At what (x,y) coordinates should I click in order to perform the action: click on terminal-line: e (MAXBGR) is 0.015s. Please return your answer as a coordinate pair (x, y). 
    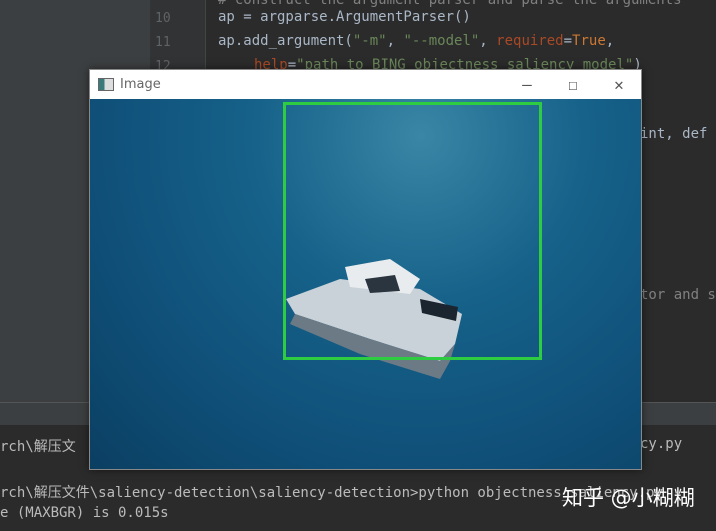
    Looking at the image, I should click on (84, 513).